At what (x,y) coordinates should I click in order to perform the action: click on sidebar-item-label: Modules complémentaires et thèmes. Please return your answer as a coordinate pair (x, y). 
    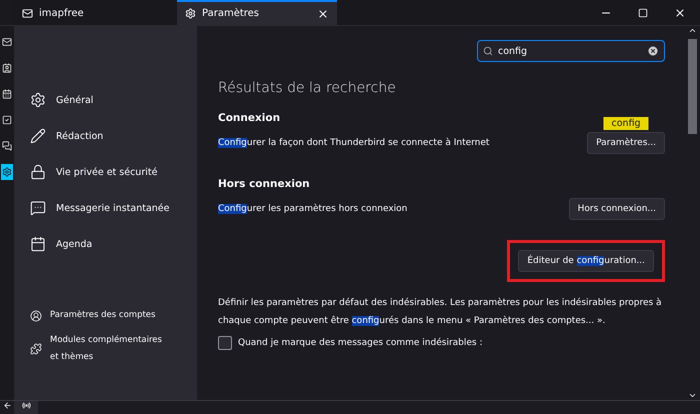
    Looking at the image, I should click on (106, 349).